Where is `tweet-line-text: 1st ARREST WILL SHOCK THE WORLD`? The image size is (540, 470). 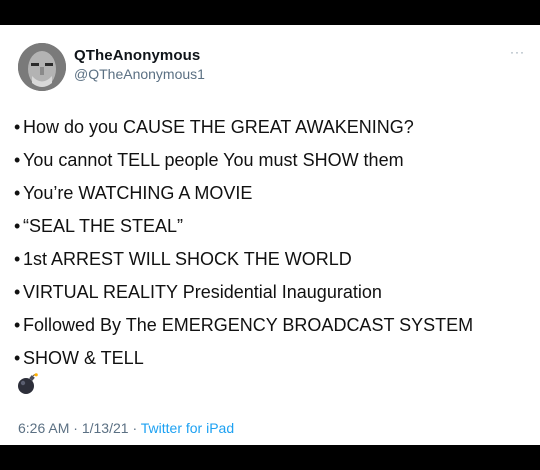 tweet-line-text: 1st ARREST WILL SHOCK THE WORLD is located at coordinates (187, 259).